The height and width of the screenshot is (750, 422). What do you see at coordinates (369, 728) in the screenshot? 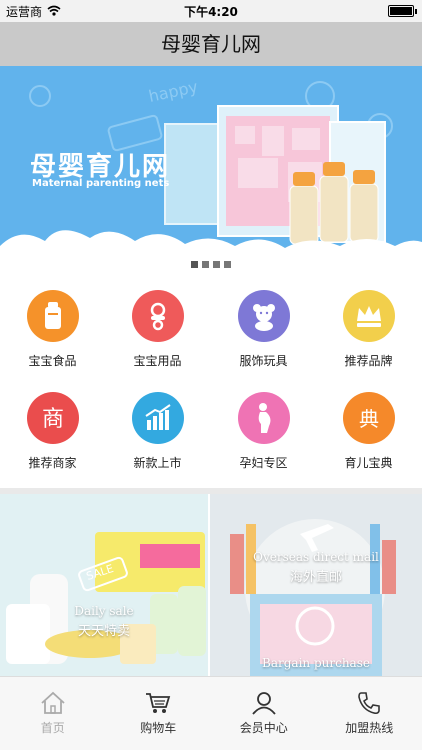
I see `tab-label: 加盟热线` at bounding box center [369, 728].